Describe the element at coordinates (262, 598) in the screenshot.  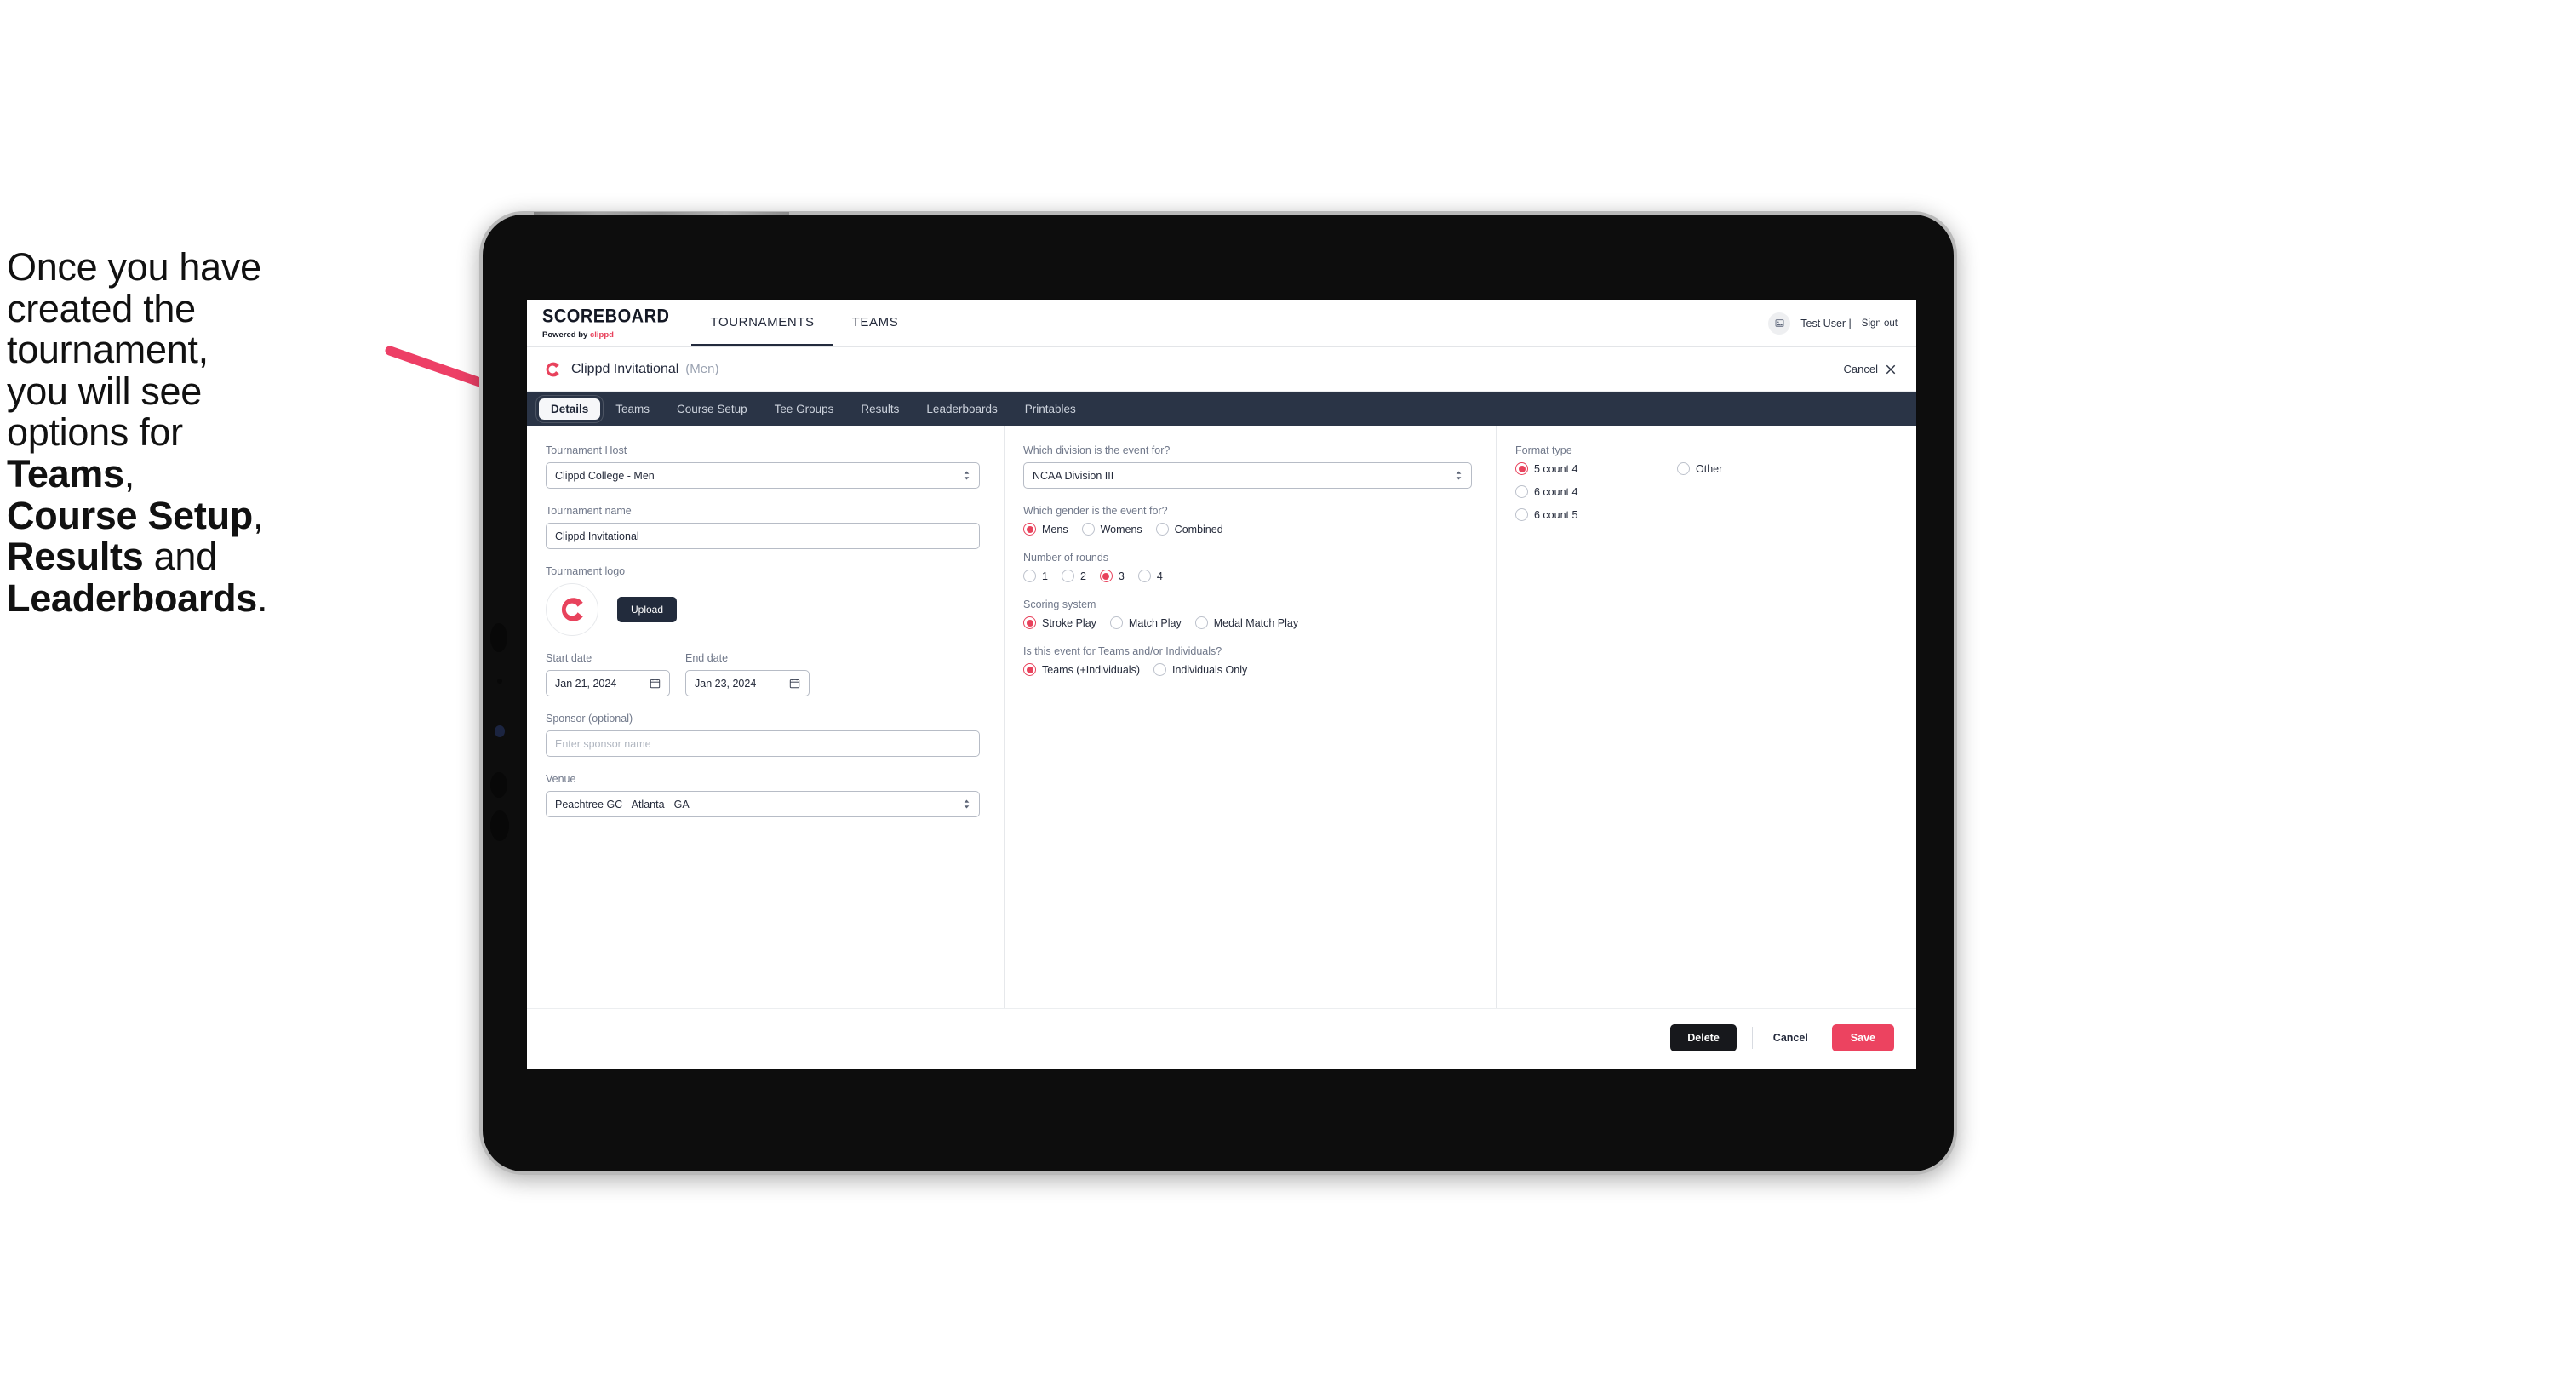
I see `annotation-period: .` at that location.